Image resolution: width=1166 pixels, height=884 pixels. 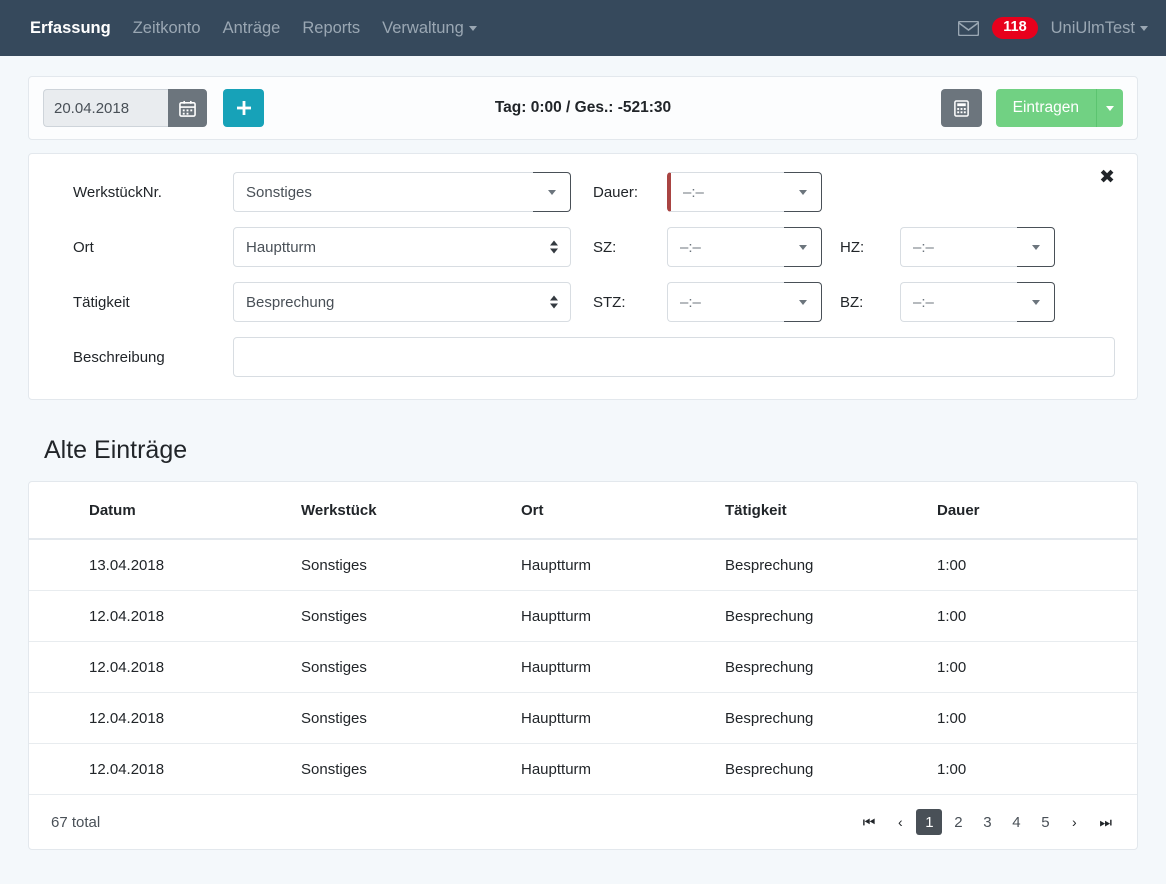 I want to click on ort-control: Hauptturm, so click(x=402, y=247).